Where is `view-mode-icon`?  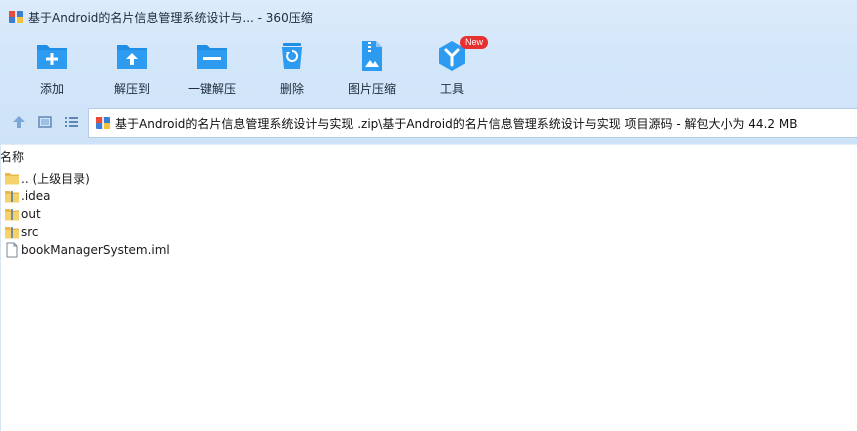
view-mode-icon is located at coordinates (45, 122).